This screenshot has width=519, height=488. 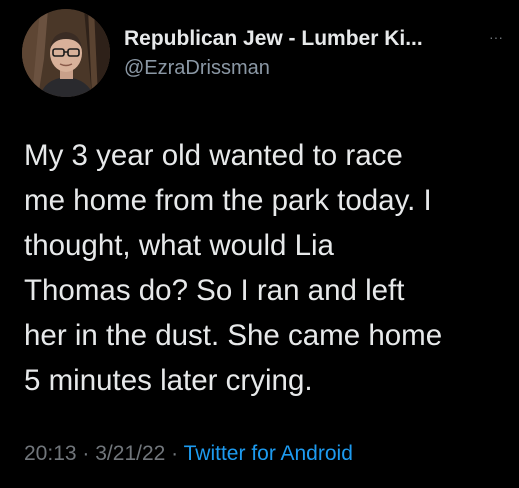 I want to click on tweet-text-line: her in the dust. She came home, so click(x=233, y=335).